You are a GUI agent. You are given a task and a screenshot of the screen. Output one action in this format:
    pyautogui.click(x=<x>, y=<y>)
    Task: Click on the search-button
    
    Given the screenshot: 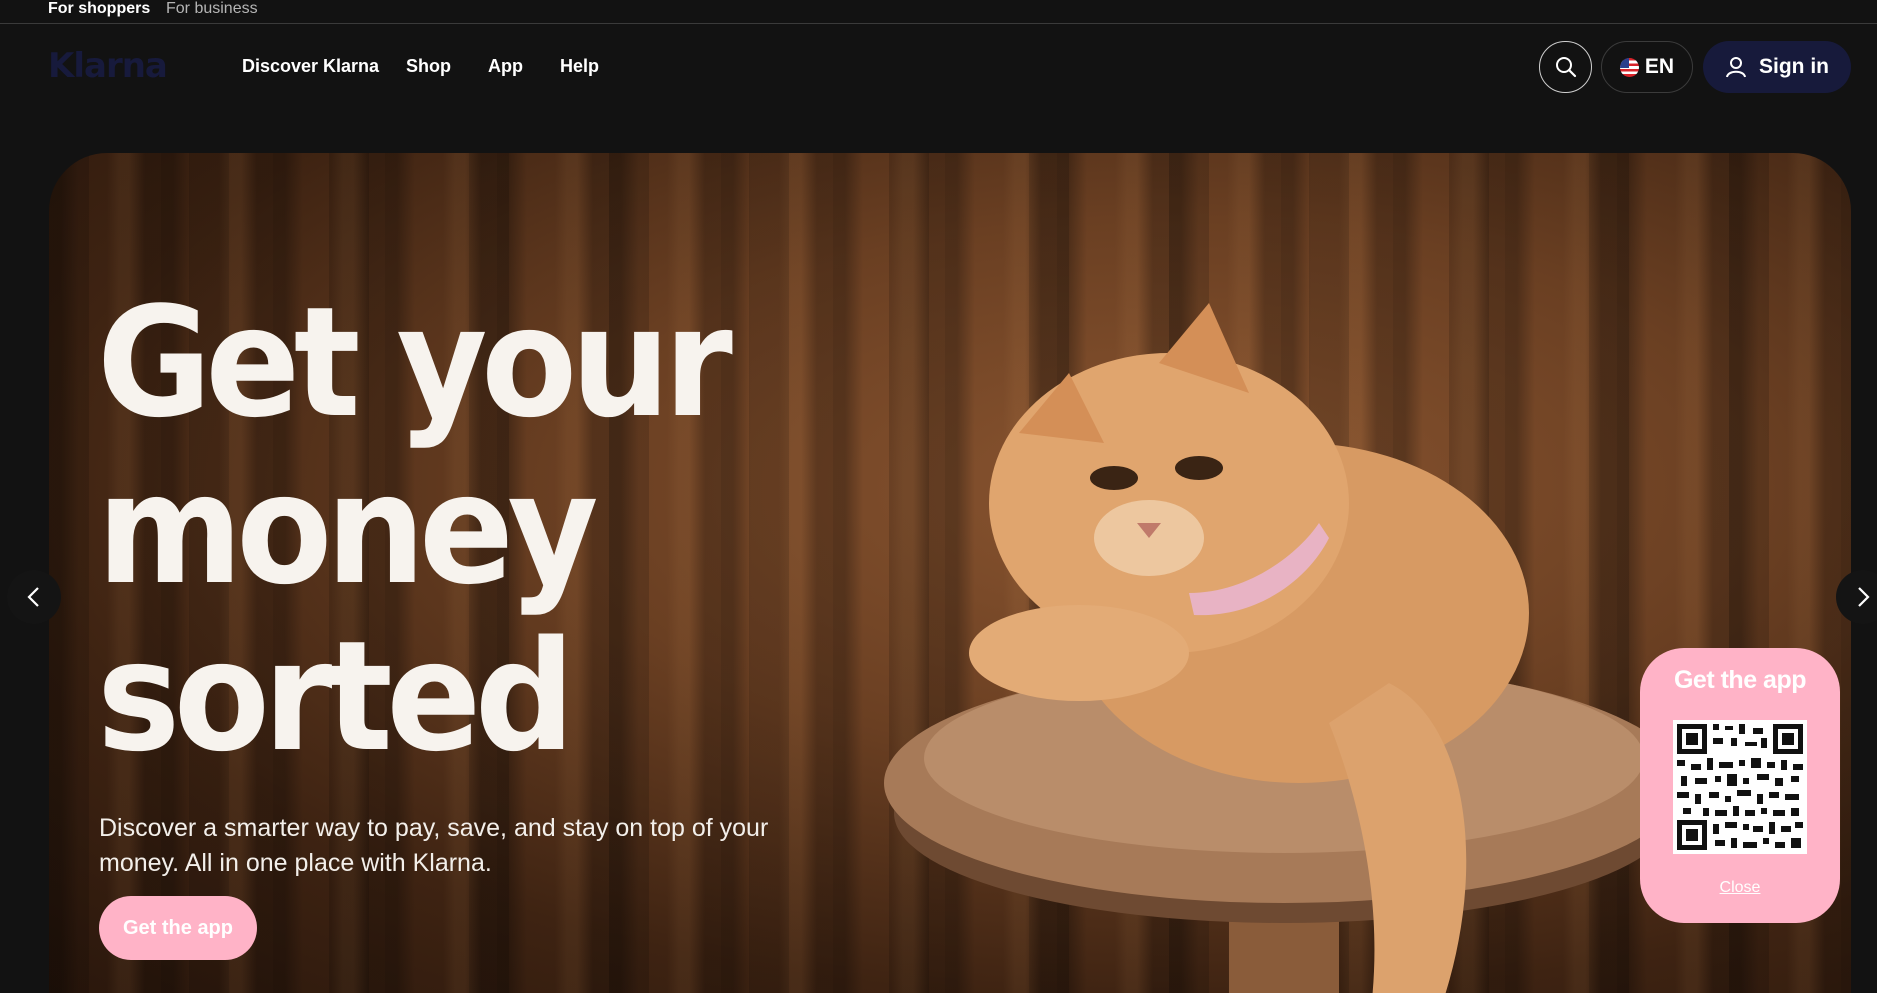 What is the action you would take?
    pyautogui.click(x=1565, y=67)
    